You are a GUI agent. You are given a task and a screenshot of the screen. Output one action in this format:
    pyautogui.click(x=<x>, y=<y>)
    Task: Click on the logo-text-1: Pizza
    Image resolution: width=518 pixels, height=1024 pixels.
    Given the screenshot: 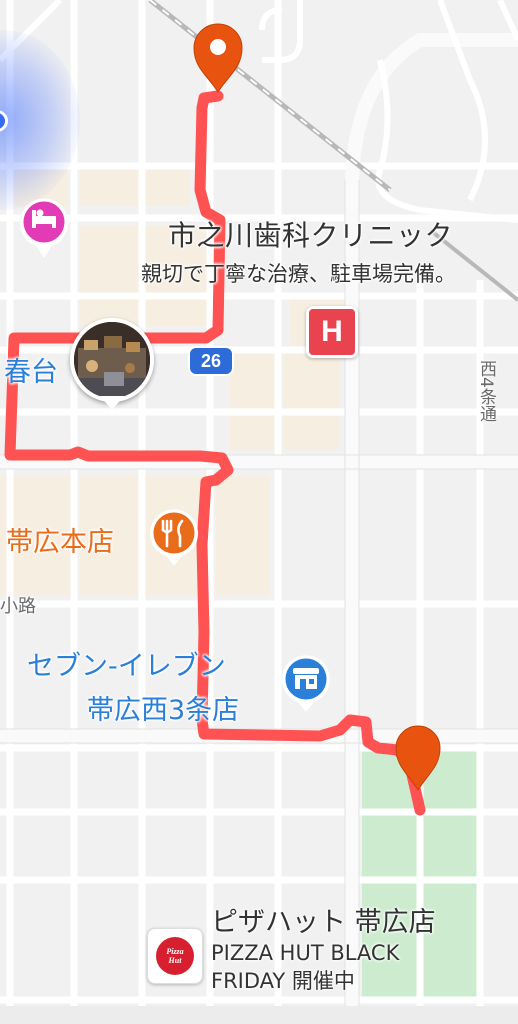 What is the action you would take?
    pyautogui.click(x=175, y=951)
    